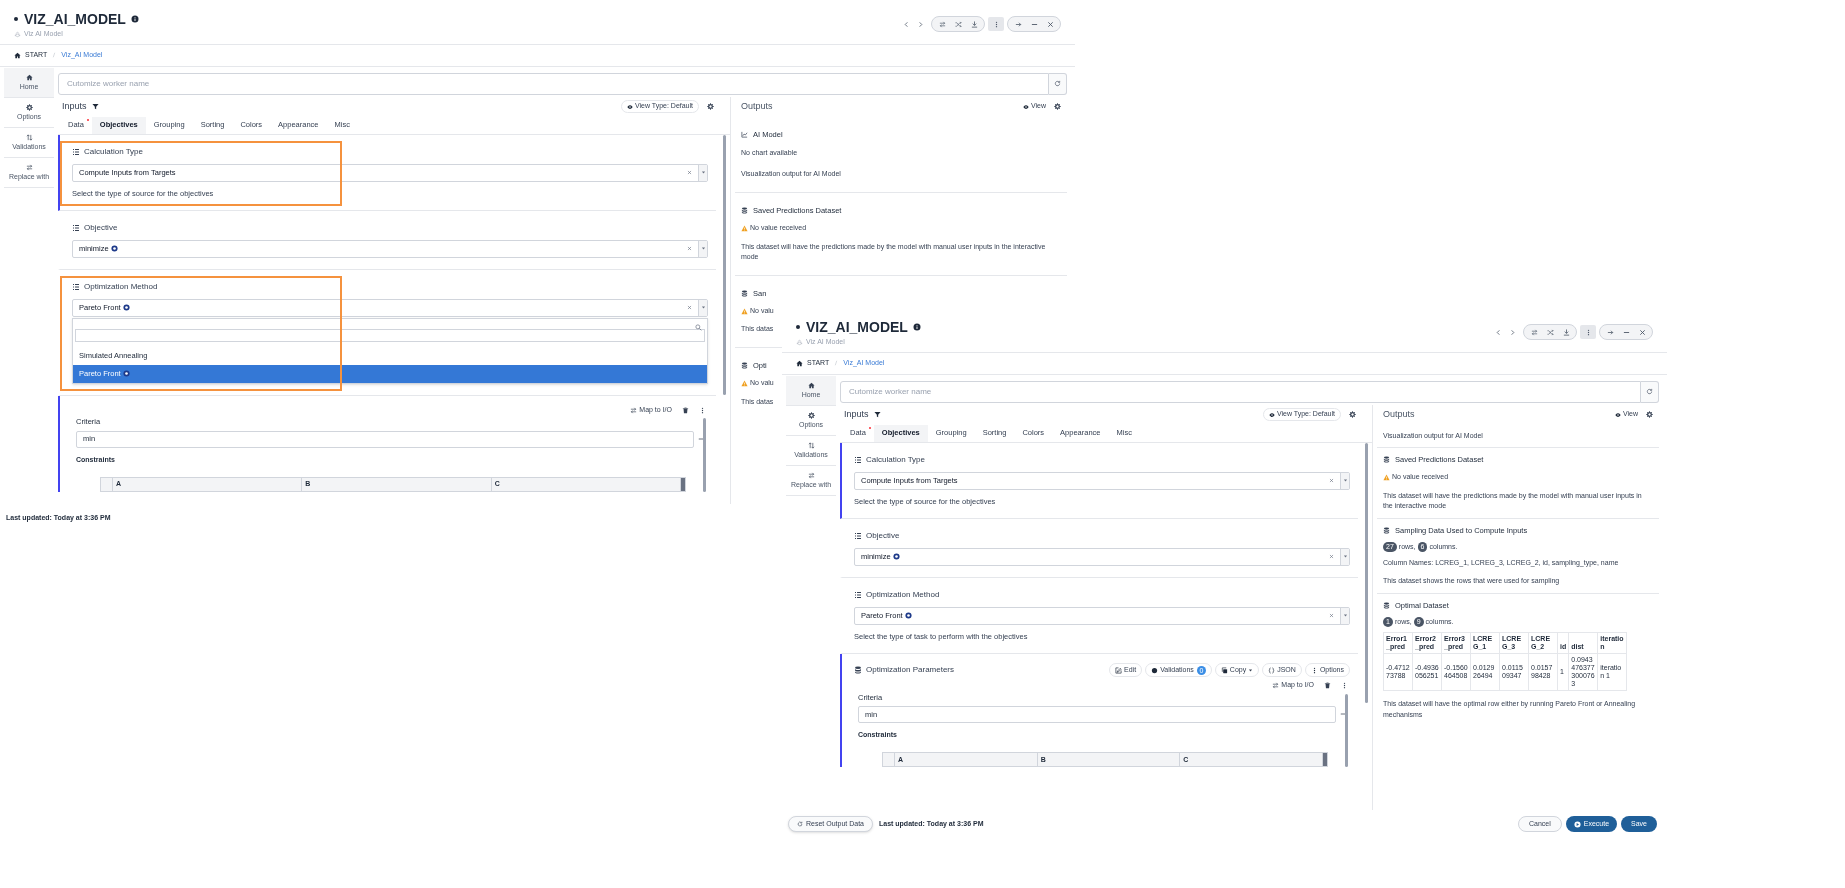 Image resolution: width=1845 pixels, height=888 pixels. What do you see at coordinates (883, 535) in the screenshot?
I see `section-title: Objective` at bounding box center [883, 535].